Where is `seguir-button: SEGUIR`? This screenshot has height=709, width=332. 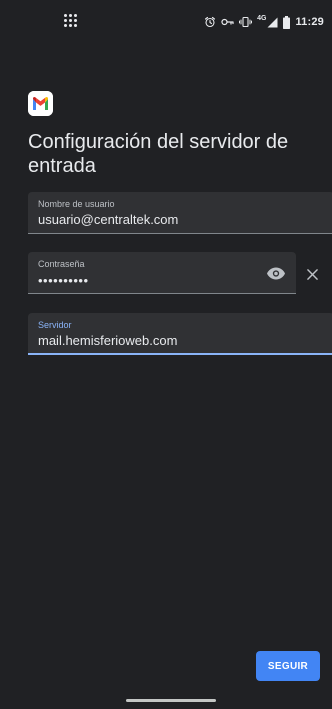
seguir-button: SEGUIR is located at coordinates (288, 666).